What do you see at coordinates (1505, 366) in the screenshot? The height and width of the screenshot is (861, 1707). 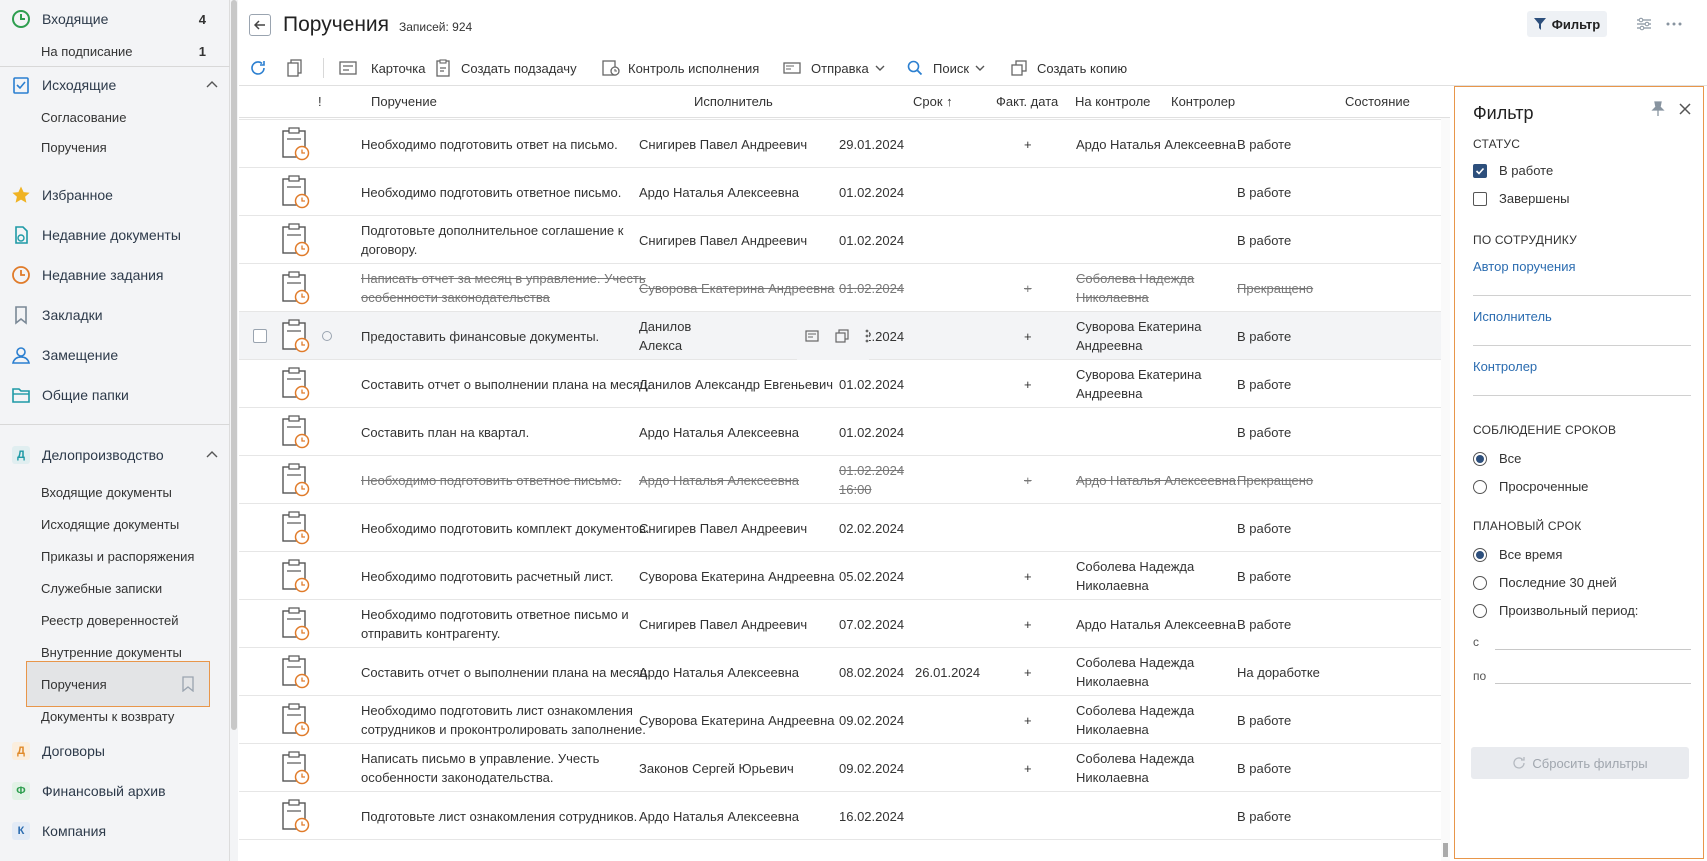 I see `controller-filter-link: Контролер` at bounding box center [1505, 366].